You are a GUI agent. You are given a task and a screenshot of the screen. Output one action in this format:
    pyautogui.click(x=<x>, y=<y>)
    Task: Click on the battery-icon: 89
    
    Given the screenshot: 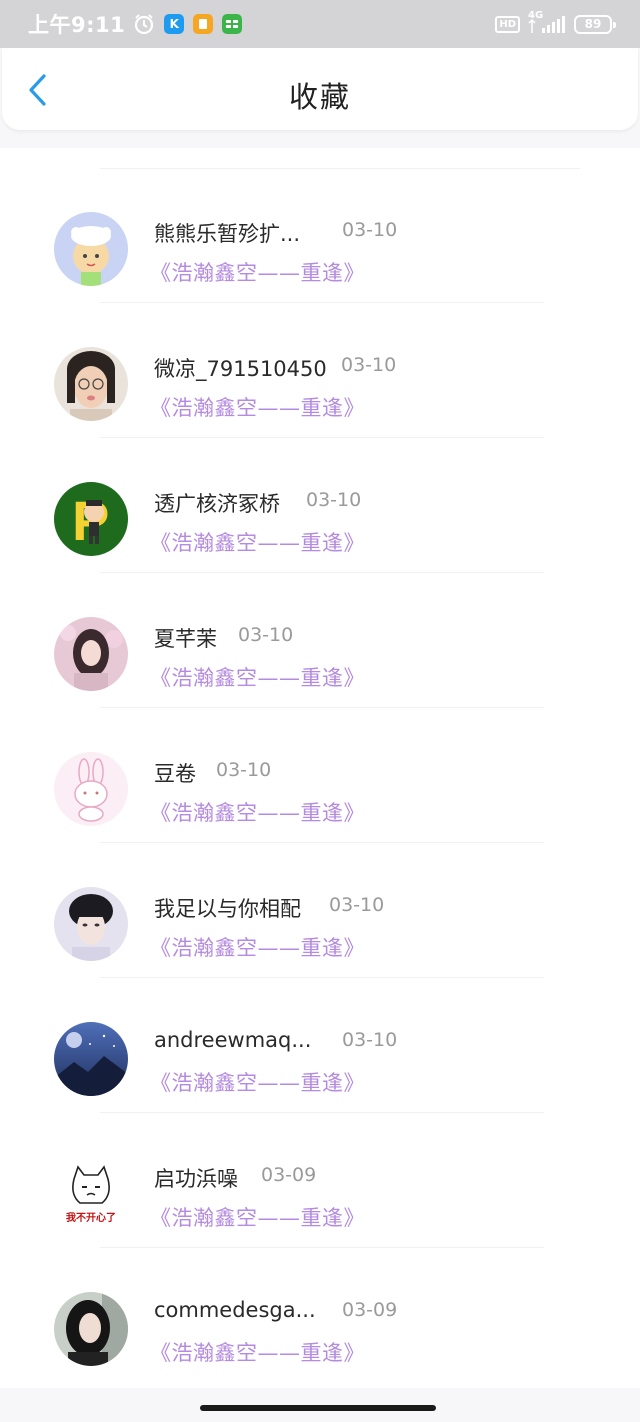 What is the action you would take?
    pyautogui.click(x=595, y=24)
    